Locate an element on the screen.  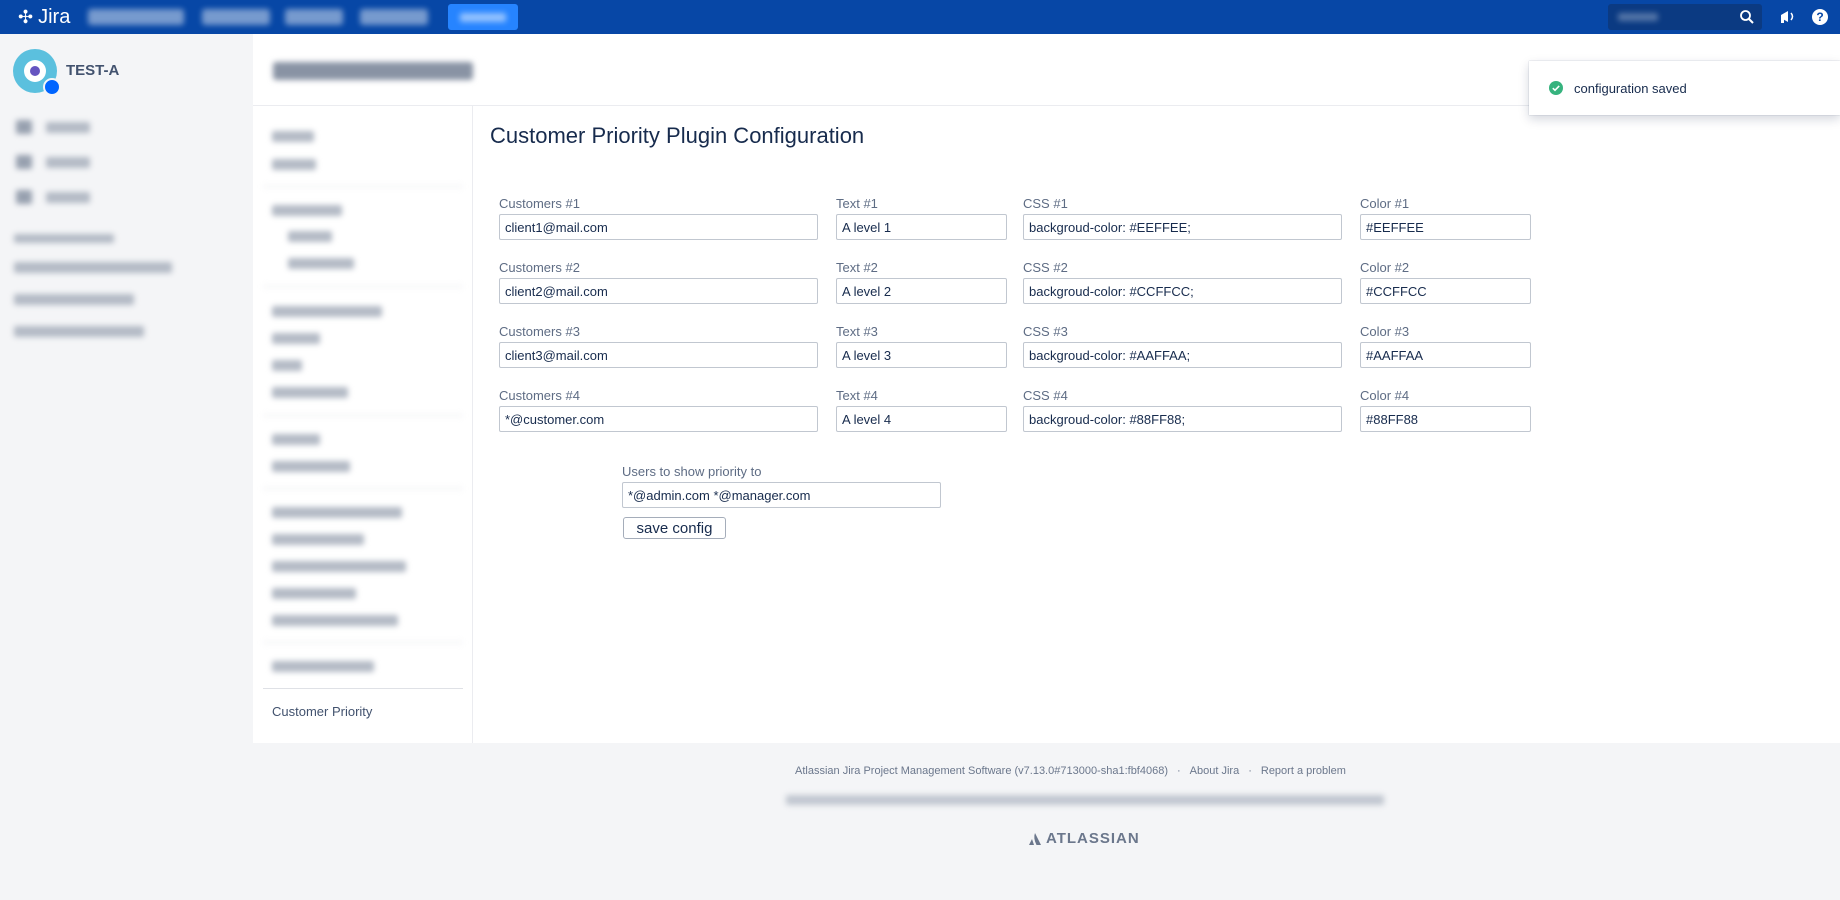
customers-label: Customers #1 is located at coordinates (539, 203).